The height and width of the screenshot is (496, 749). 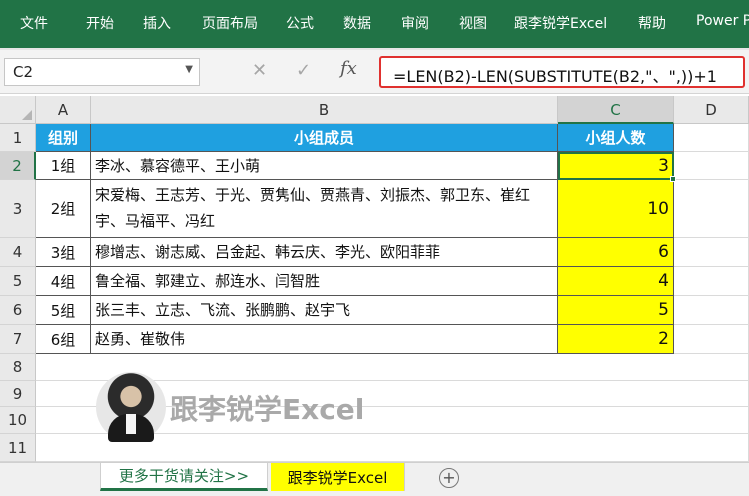 I want to click on members-cell: 赵勇、崔敬伟, so click(x=324, y=339).